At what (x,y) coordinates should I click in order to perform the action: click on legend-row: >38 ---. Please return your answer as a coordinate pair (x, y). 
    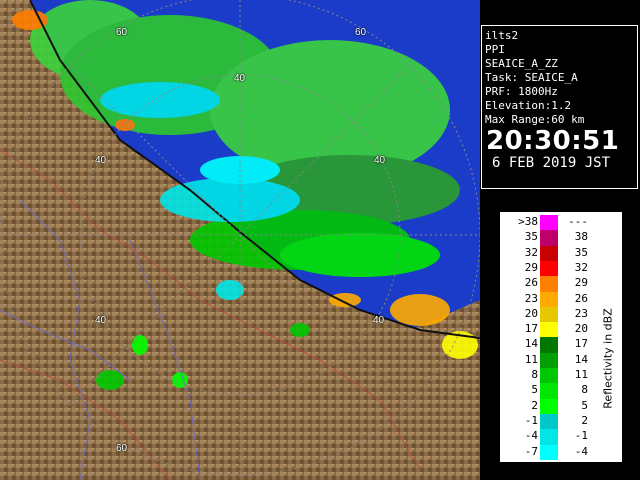
    Looking at the image, I should click on (555, 223).